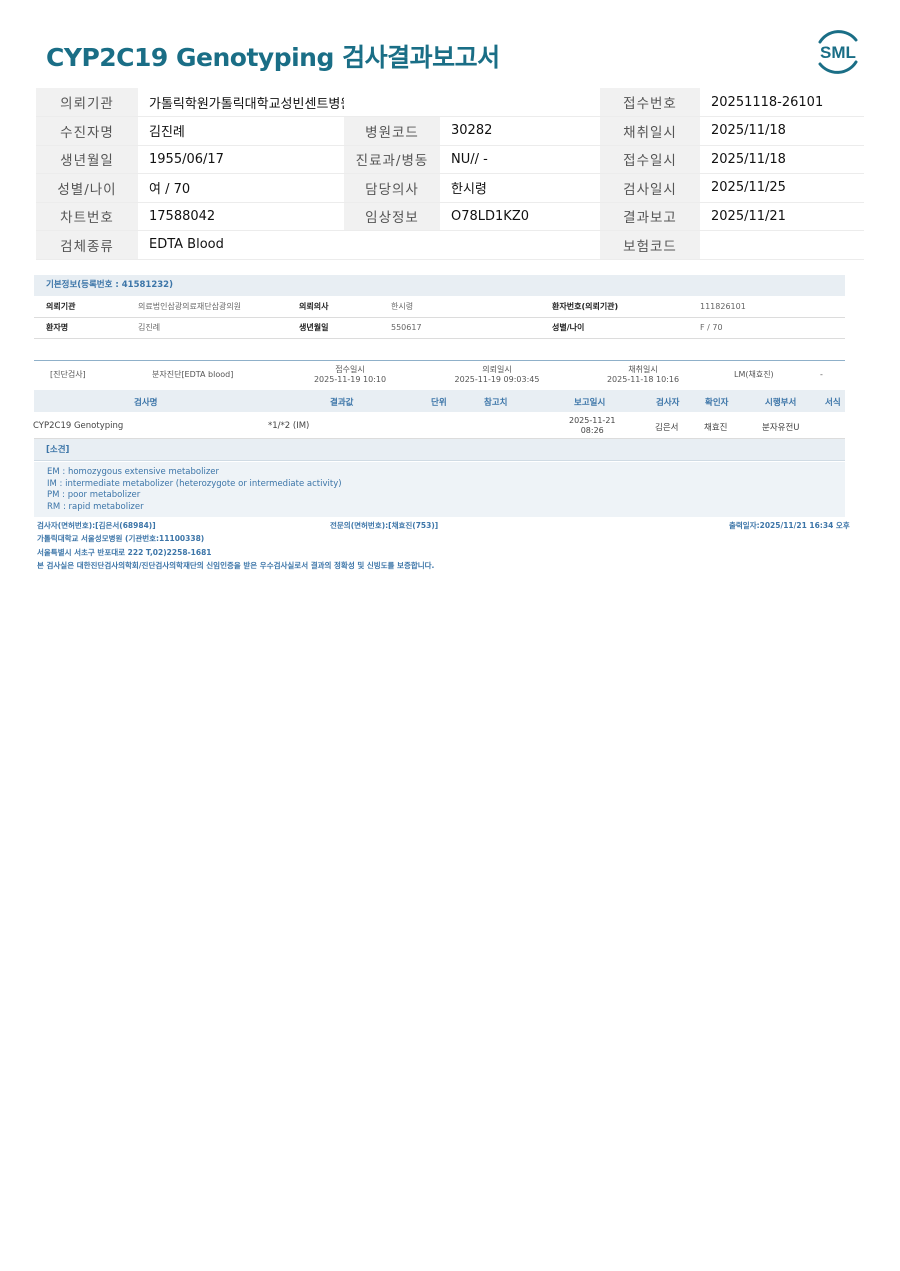 The height and width of the screenshot is (1271, 900). What do you see at coordinates (667, 428) in the screenshot?
I see `result-tester: 김은서` at bounding box center [667, 428].